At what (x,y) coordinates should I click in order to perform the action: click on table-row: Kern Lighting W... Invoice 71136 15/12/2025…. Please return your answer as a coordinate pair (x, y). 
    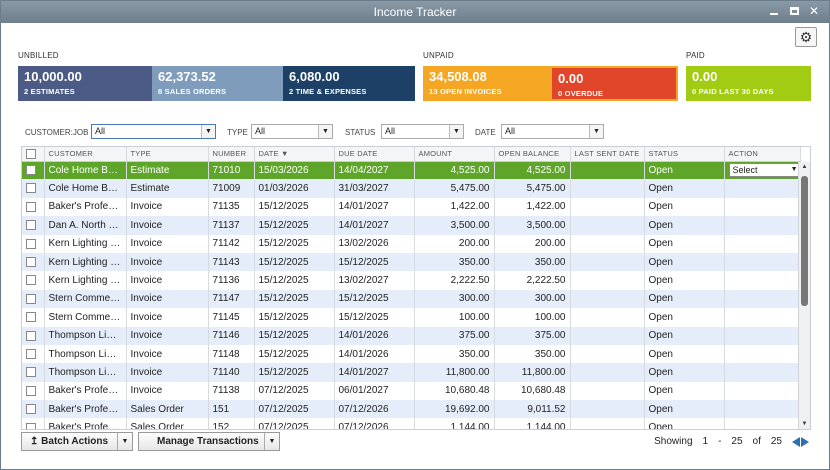
    Looking at the image, I should click on (411, 280).